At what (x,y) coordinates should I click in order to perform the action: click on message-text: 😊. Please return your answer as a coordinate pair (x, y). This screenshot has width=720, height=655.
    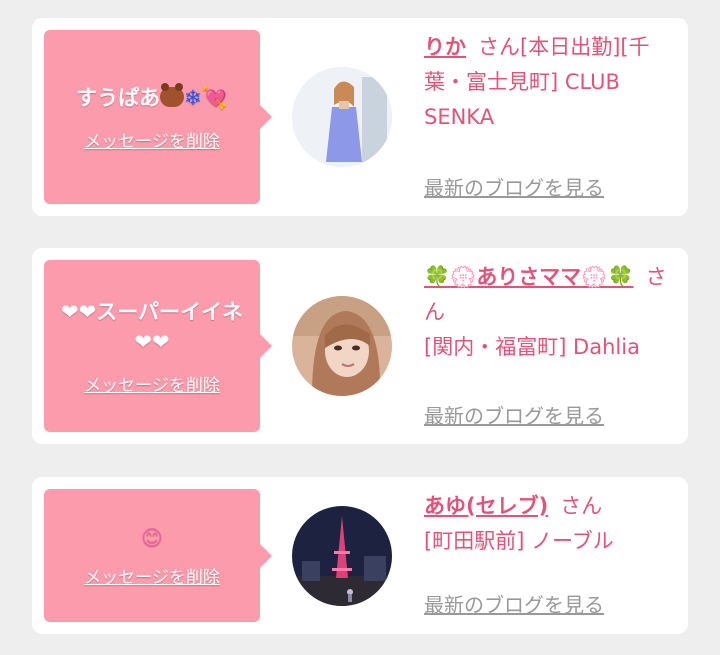
    Looking at the image, I should click on (152, 538).